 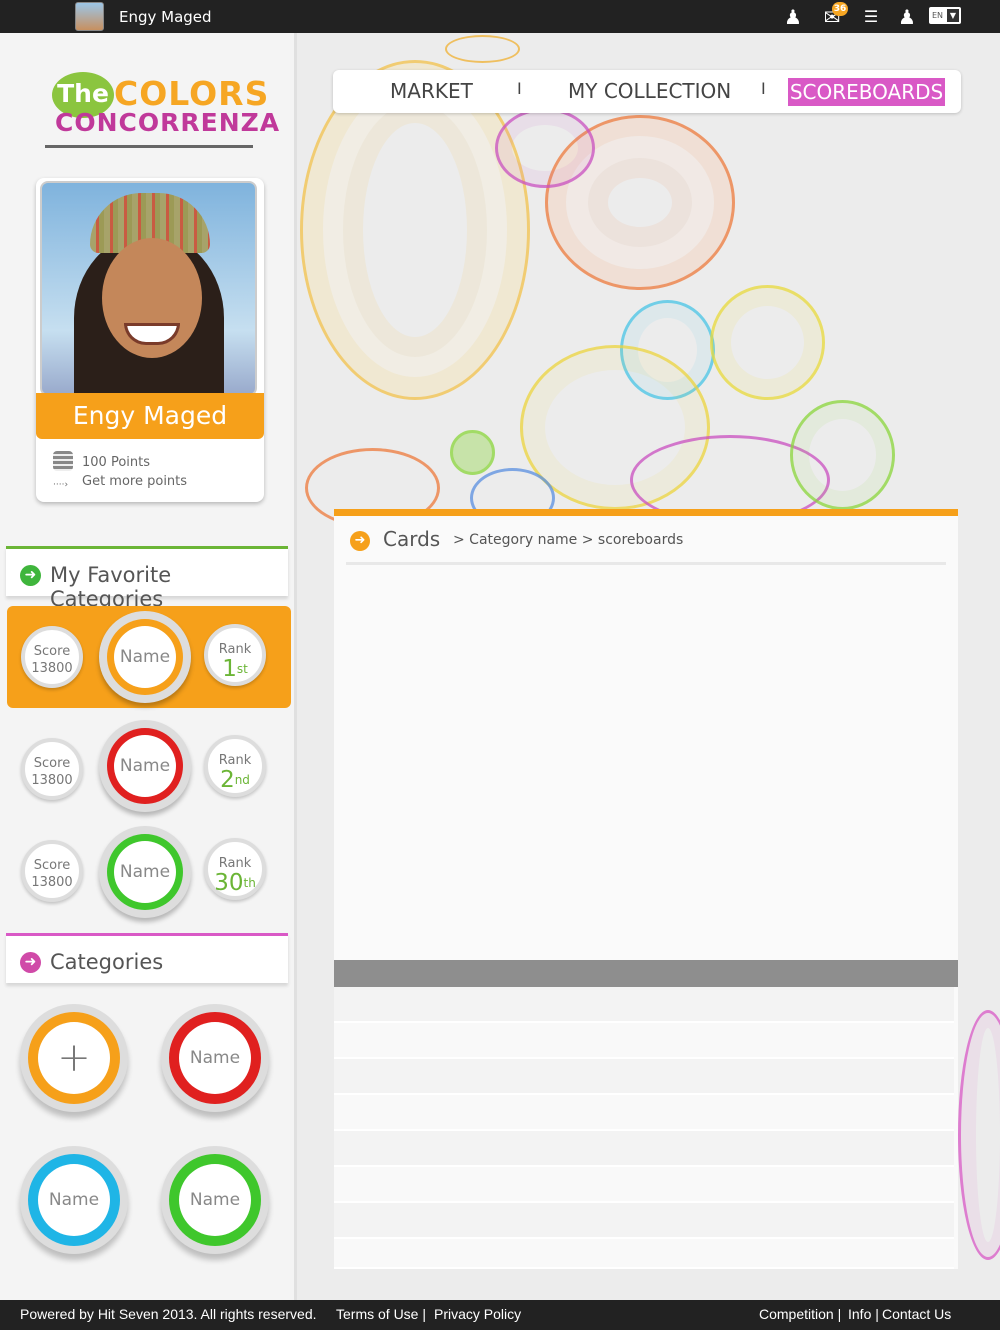 What do you see at coordinates (134, 481) in the screenshot?
I see `get-more-points-link: Get more points` at bounding box center [134, 481].